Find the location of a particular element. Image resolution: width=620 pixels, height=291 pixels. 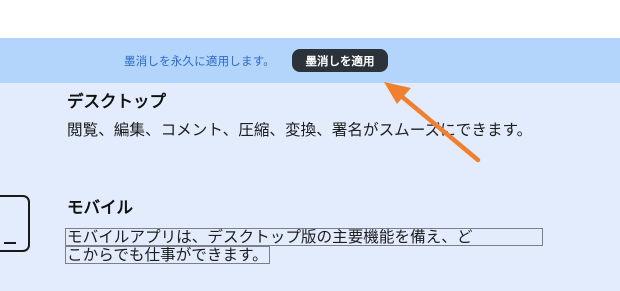

redaction-message: 墨消しを永久に適用します。 is located at coordinates (199, 61).